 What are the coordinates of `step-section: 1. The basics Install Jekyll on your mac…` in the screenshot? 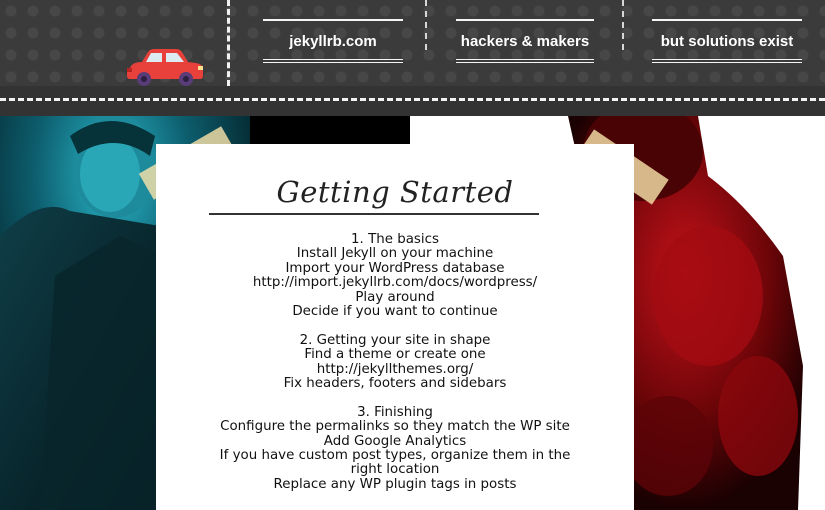 It's located at (395, 276).